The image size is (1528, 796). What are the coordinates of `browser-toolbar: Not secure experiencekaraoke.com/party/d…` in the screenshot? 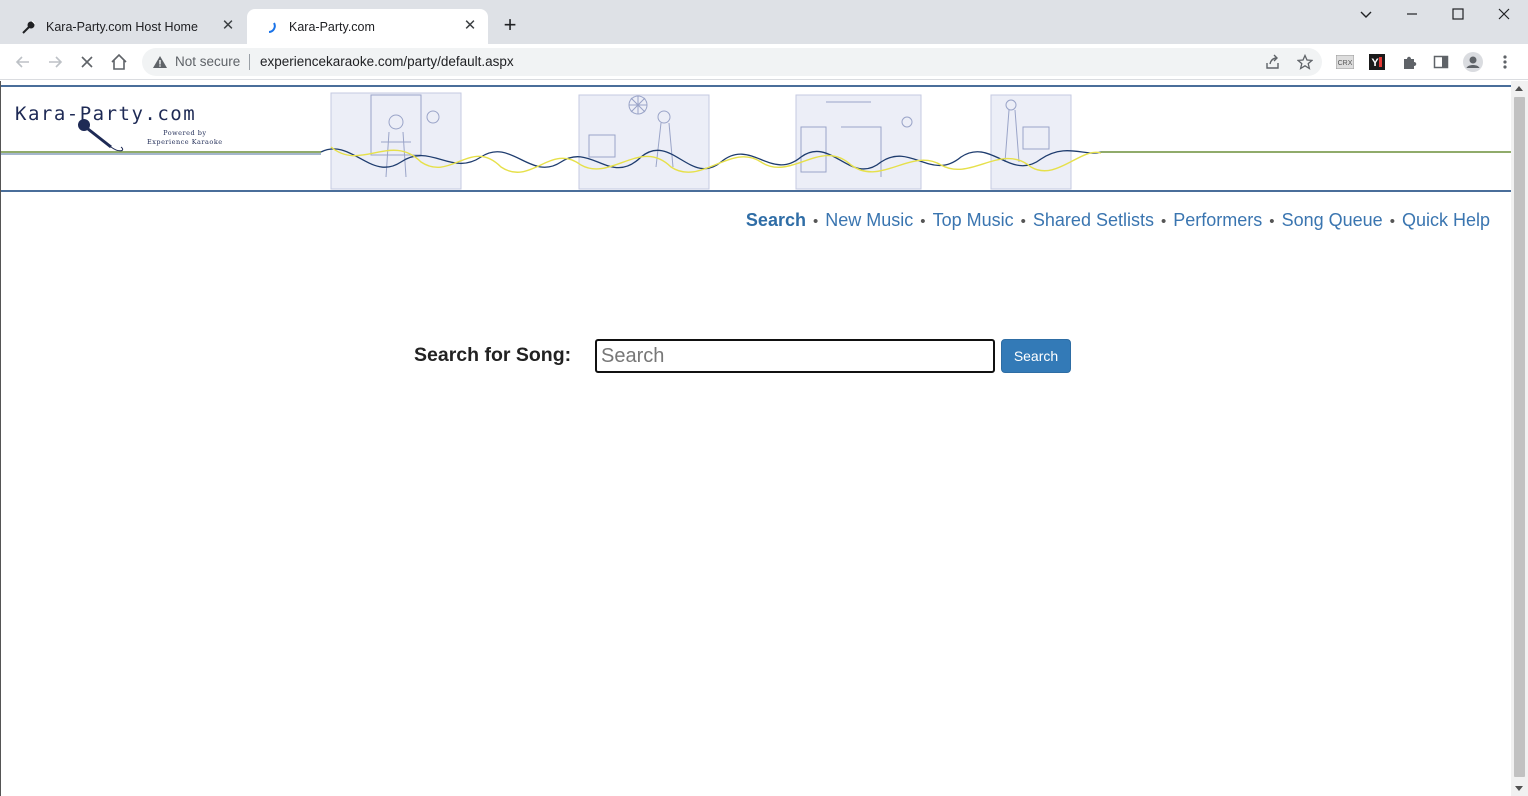 It's located at (764, 62).